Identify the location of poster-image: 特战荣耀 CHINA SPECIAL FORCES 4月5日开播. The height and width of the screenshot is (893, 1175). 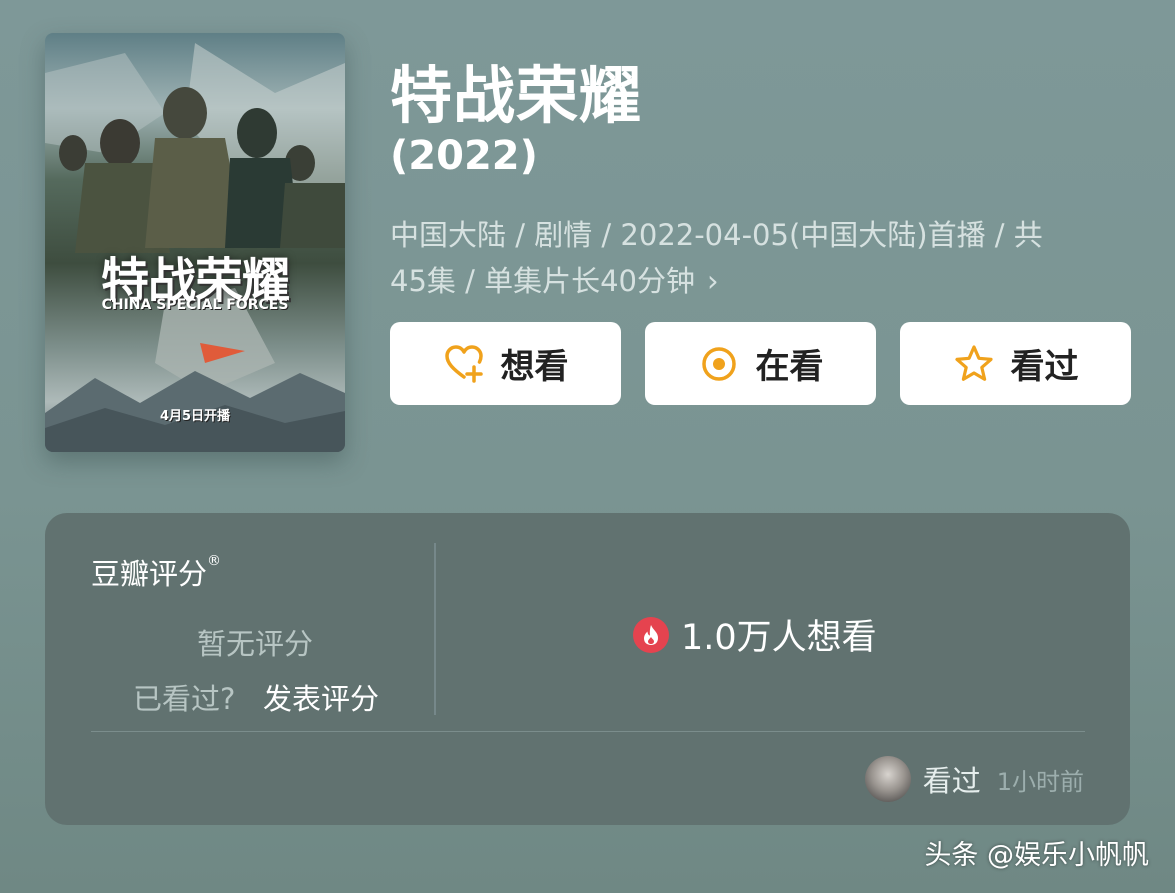
(195, 242).